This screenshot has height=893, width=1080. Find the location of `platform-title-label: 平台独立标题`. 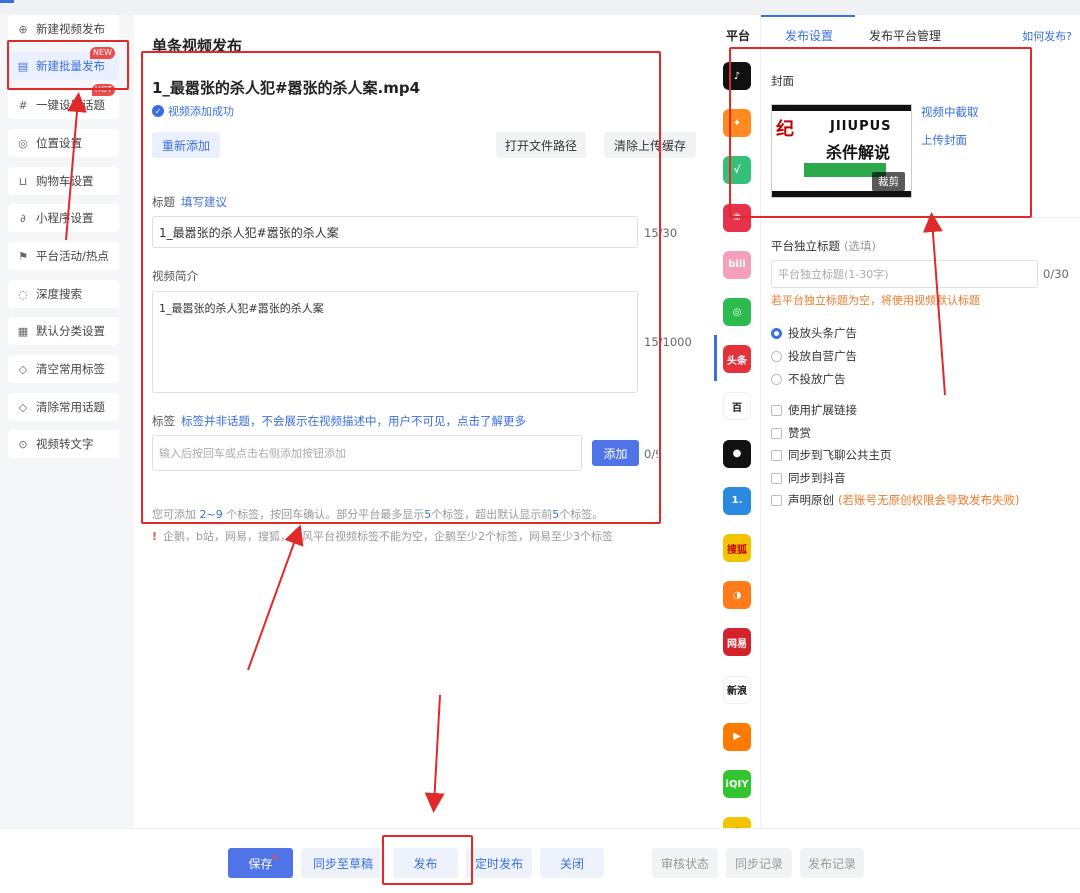

platform-title-label: 平台独立标题 is located at coordinates (805, 246).